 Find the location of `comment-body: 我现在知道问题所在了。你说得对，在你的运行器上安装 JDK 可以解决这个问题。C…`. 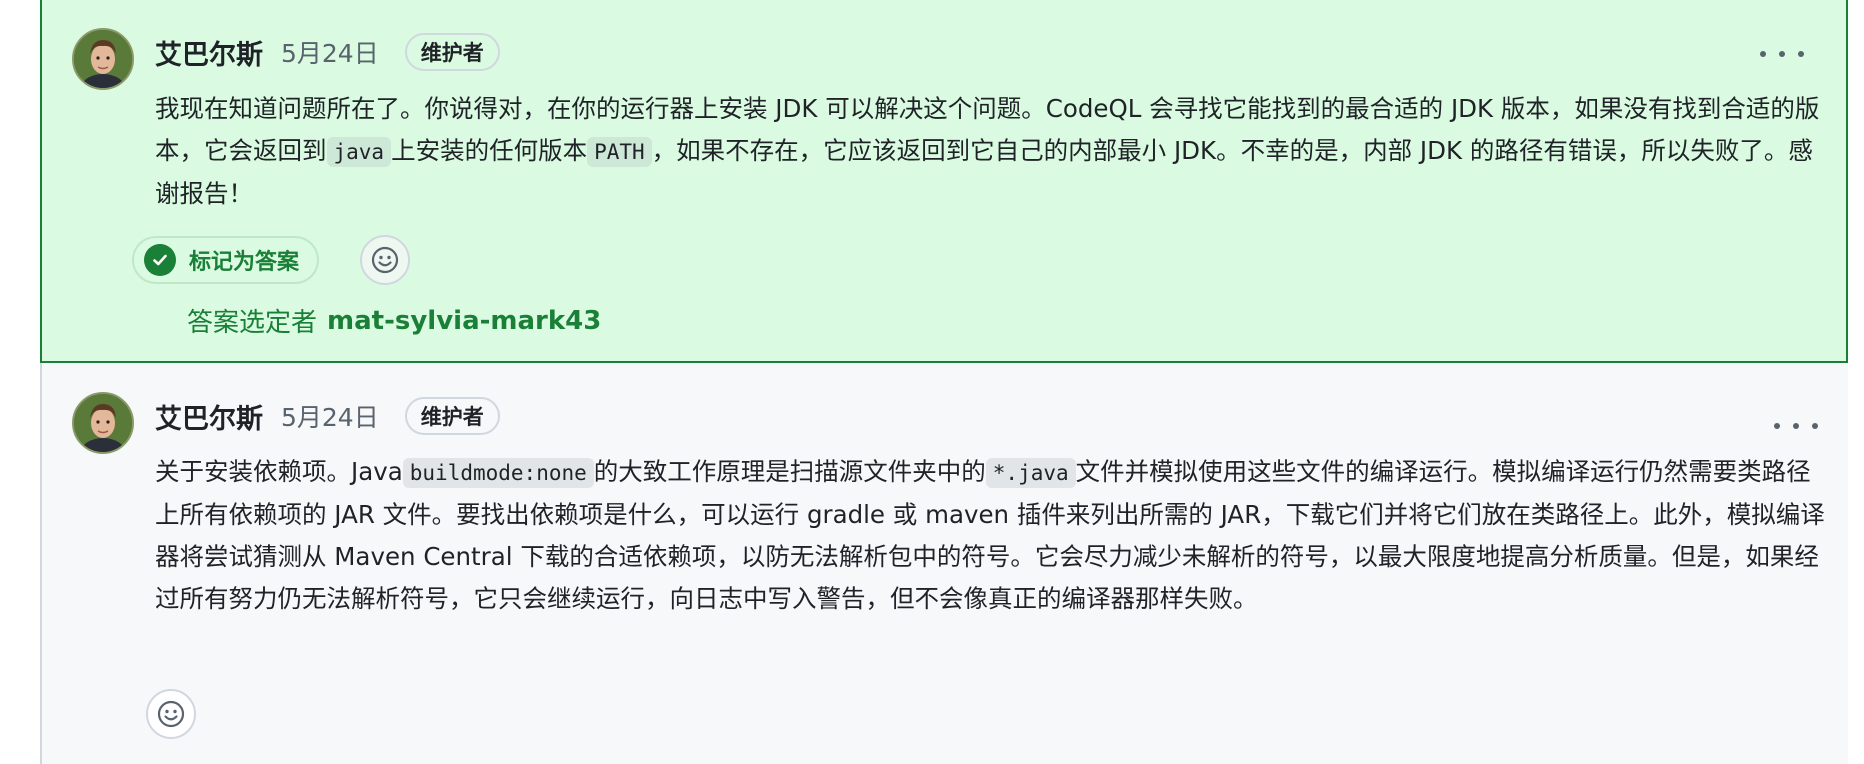

comment-body: 我现在知道问题所在了。你说得对，在你的运行器上安装 JDK 可以解决这个问题。C… is located at coordinates (990, 151).